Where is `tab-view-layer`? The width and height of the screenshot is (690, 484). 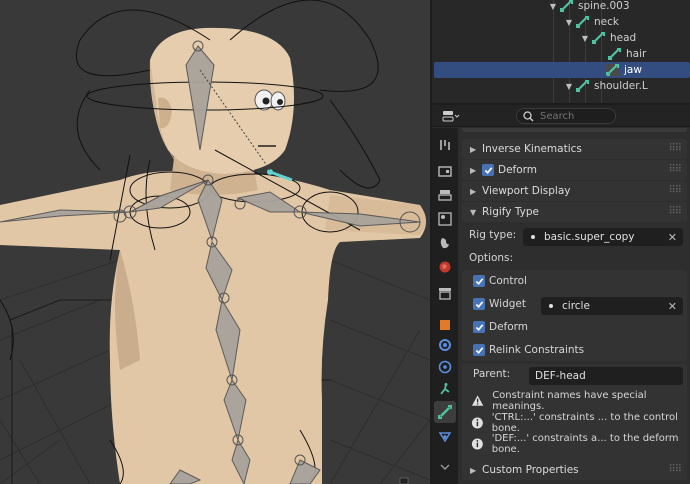 tab-view-layer is located at coordinates (445, 219).